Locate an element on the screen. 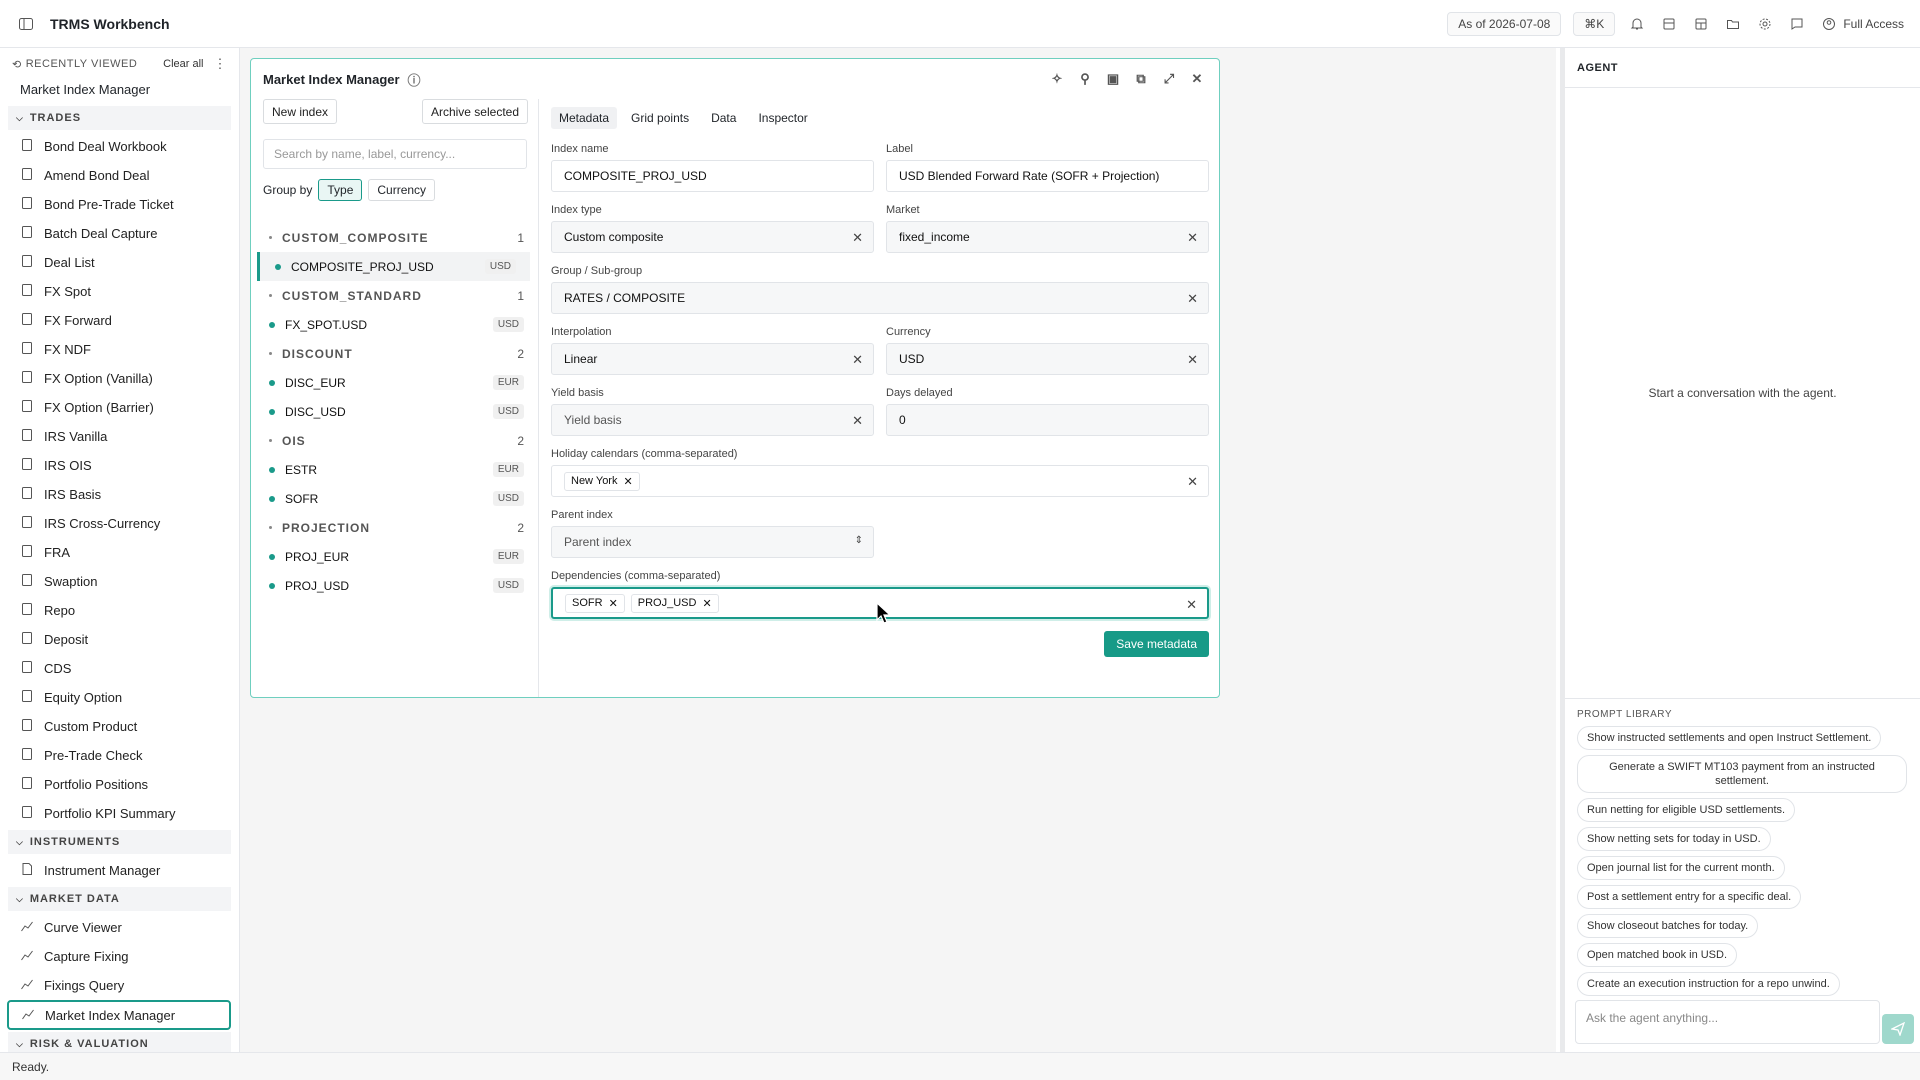  command-palette-button: ⌘K is located at coordinates (1594, 23).